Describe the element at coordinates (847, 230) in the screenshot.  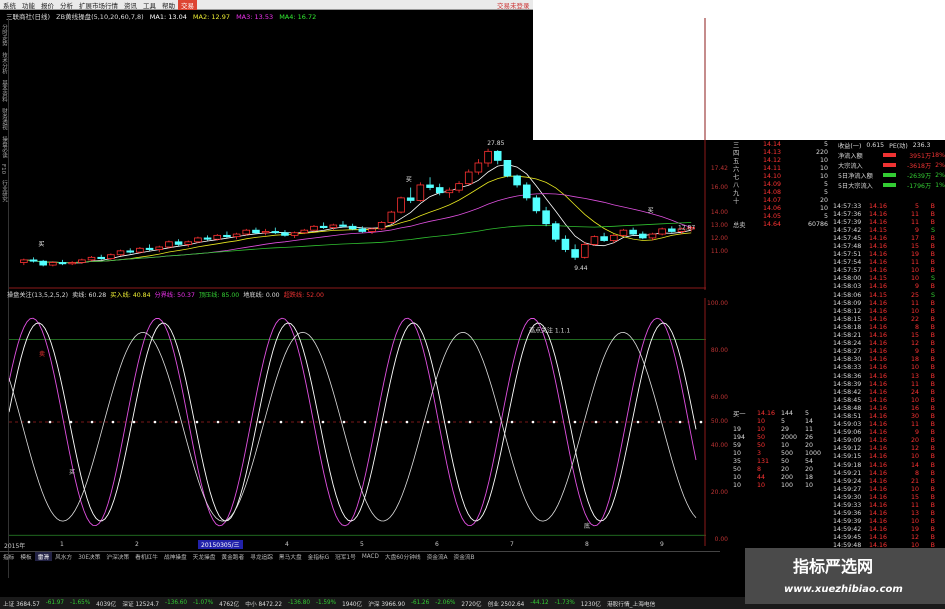
I see `tick-time: 14:57:42` at that location.